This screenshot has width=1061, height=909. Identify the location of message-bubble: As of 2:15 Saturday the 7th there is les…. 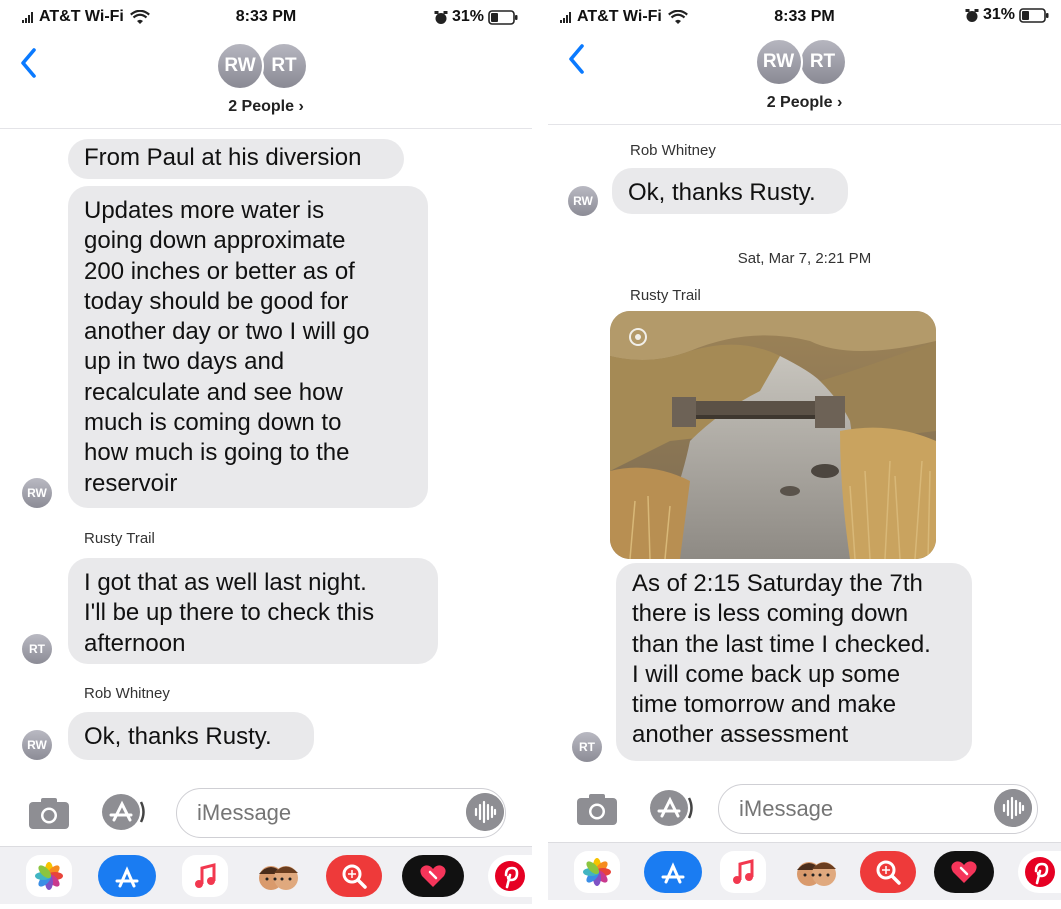
(794, 662).